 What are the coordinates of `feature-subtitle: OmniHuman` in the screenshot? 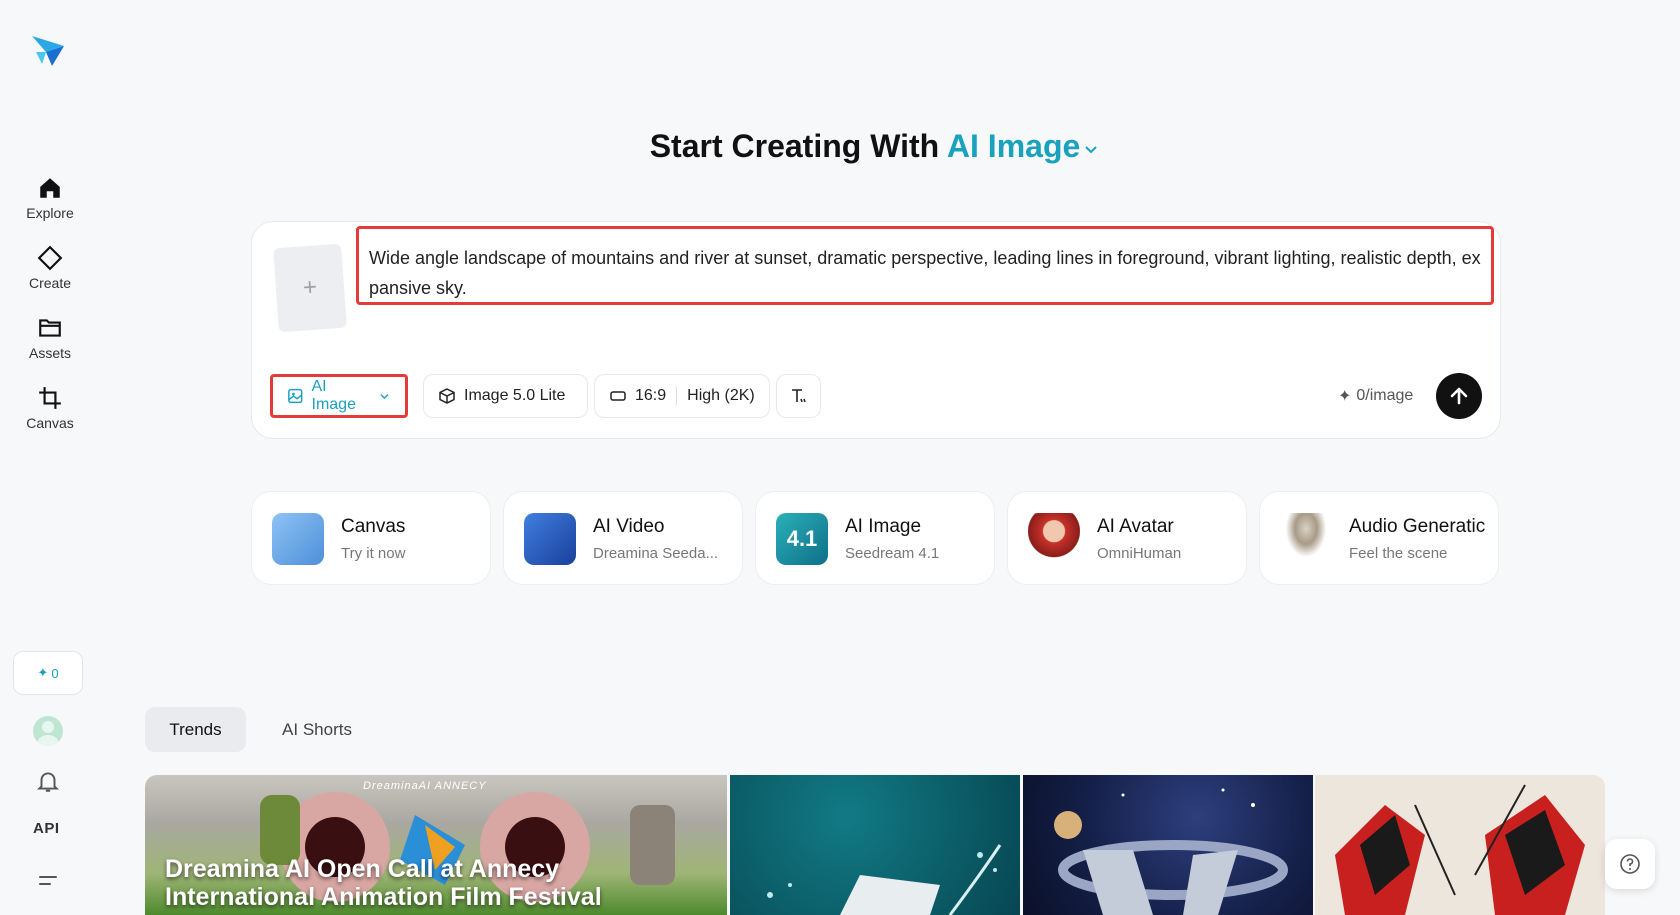 It's located at (1139, 553).